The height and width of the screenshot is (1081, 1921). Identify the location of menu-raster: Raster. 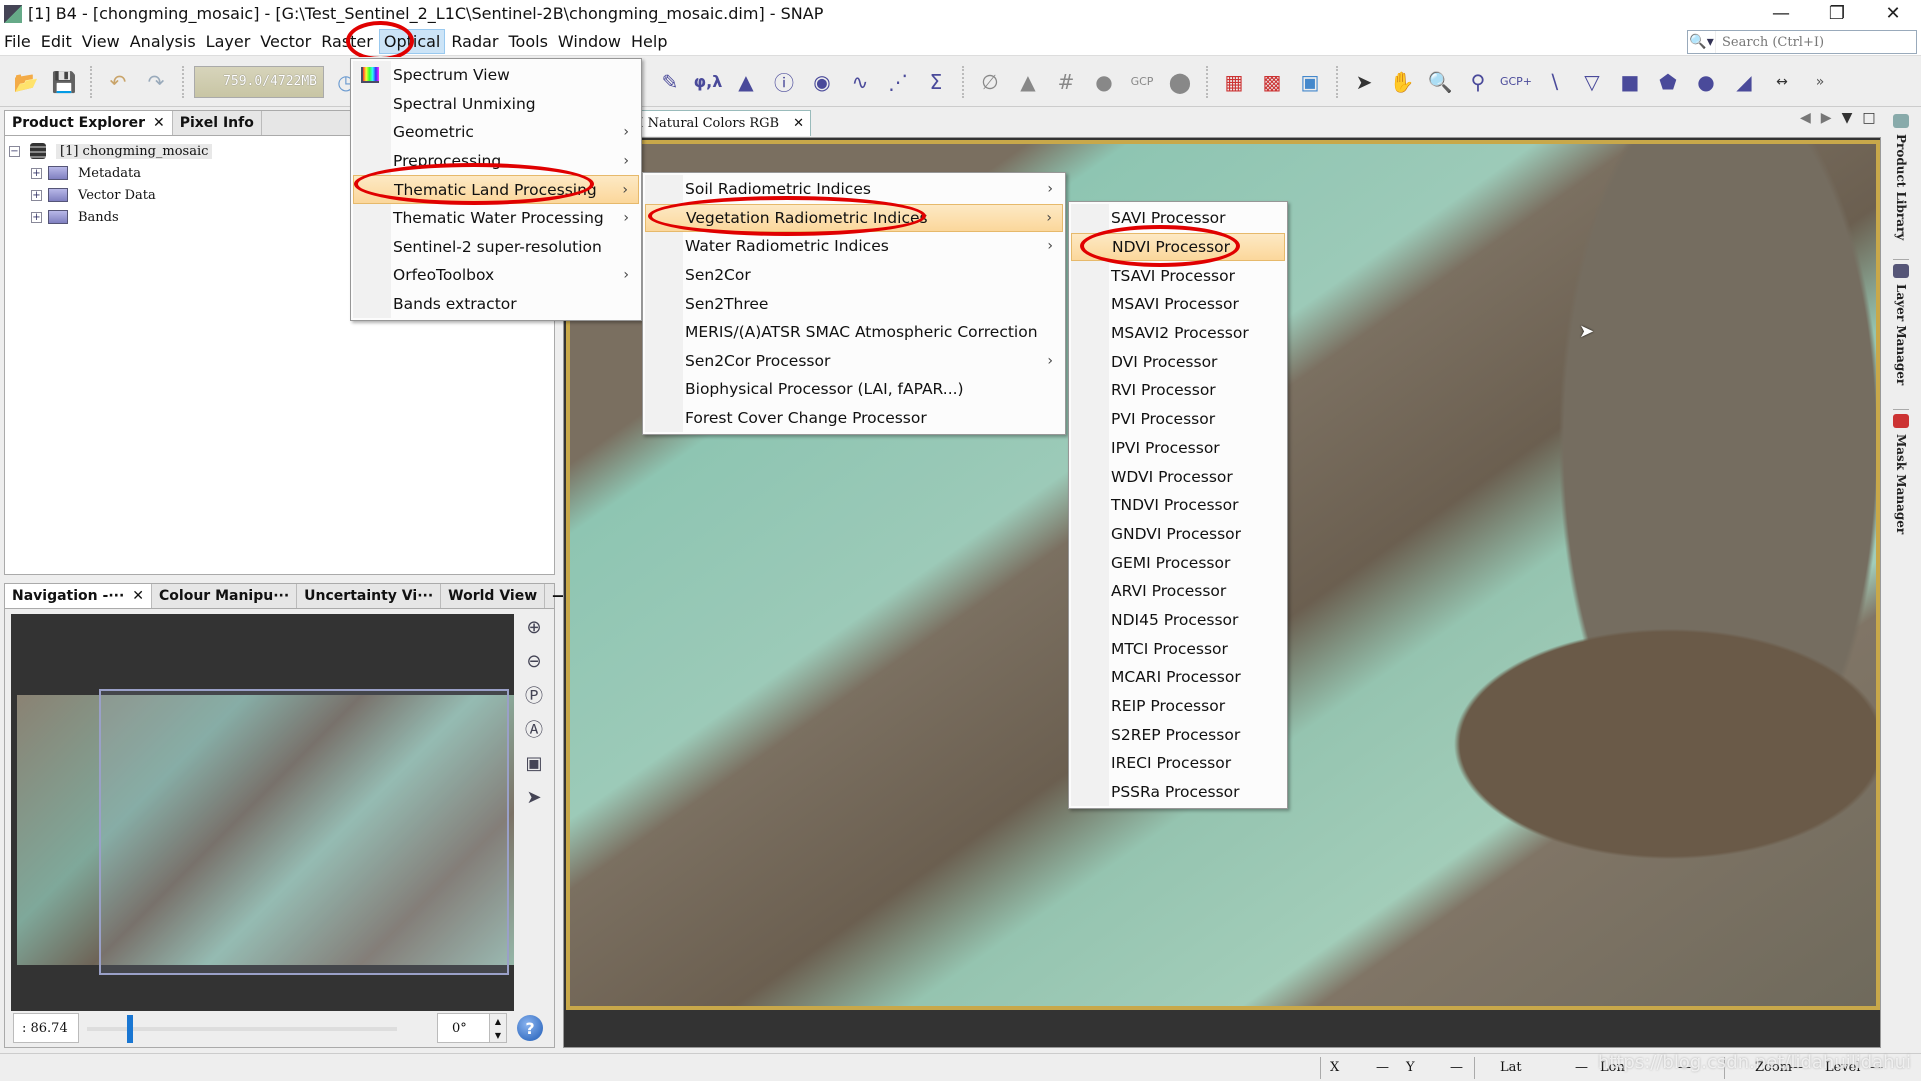
(347, 41).